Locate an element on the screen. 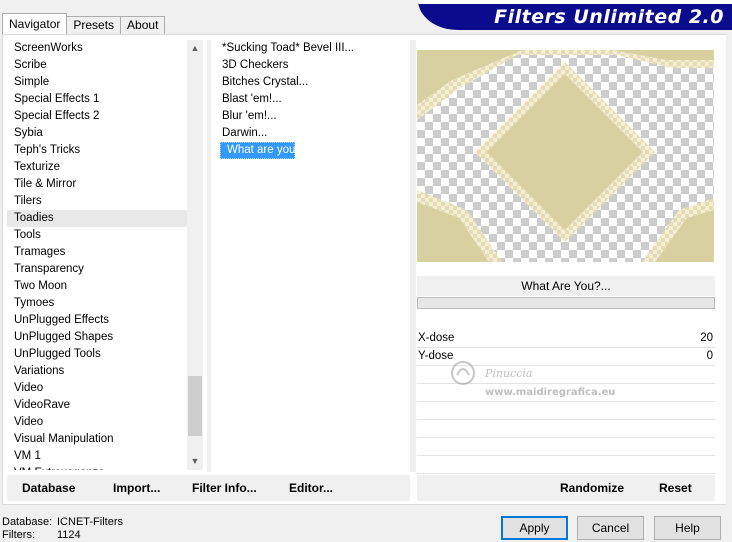 Image resolution: width=732 pixels, height=542 pixels. randomize-button: Randomize is located at coordinates (592, 488).